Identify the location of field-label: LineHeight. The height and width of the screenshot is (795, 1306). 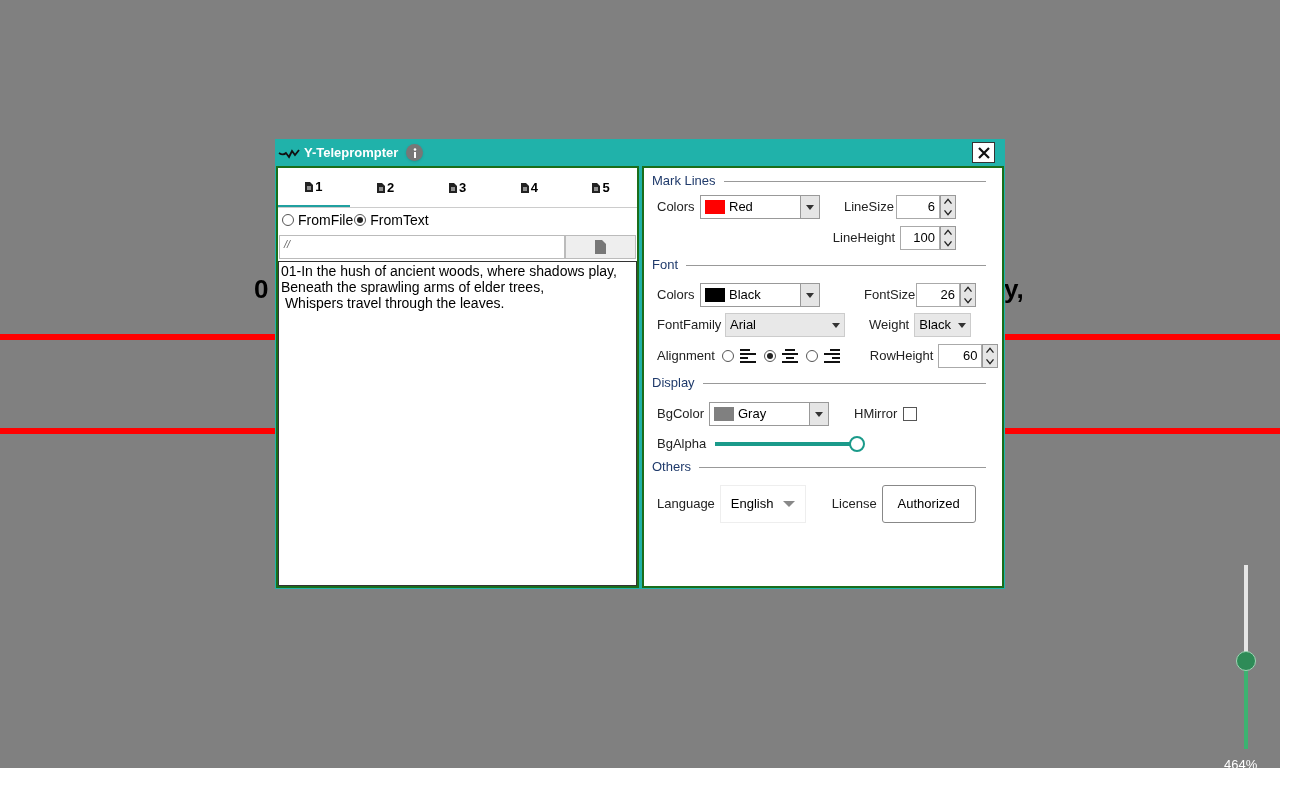
(863, 238).